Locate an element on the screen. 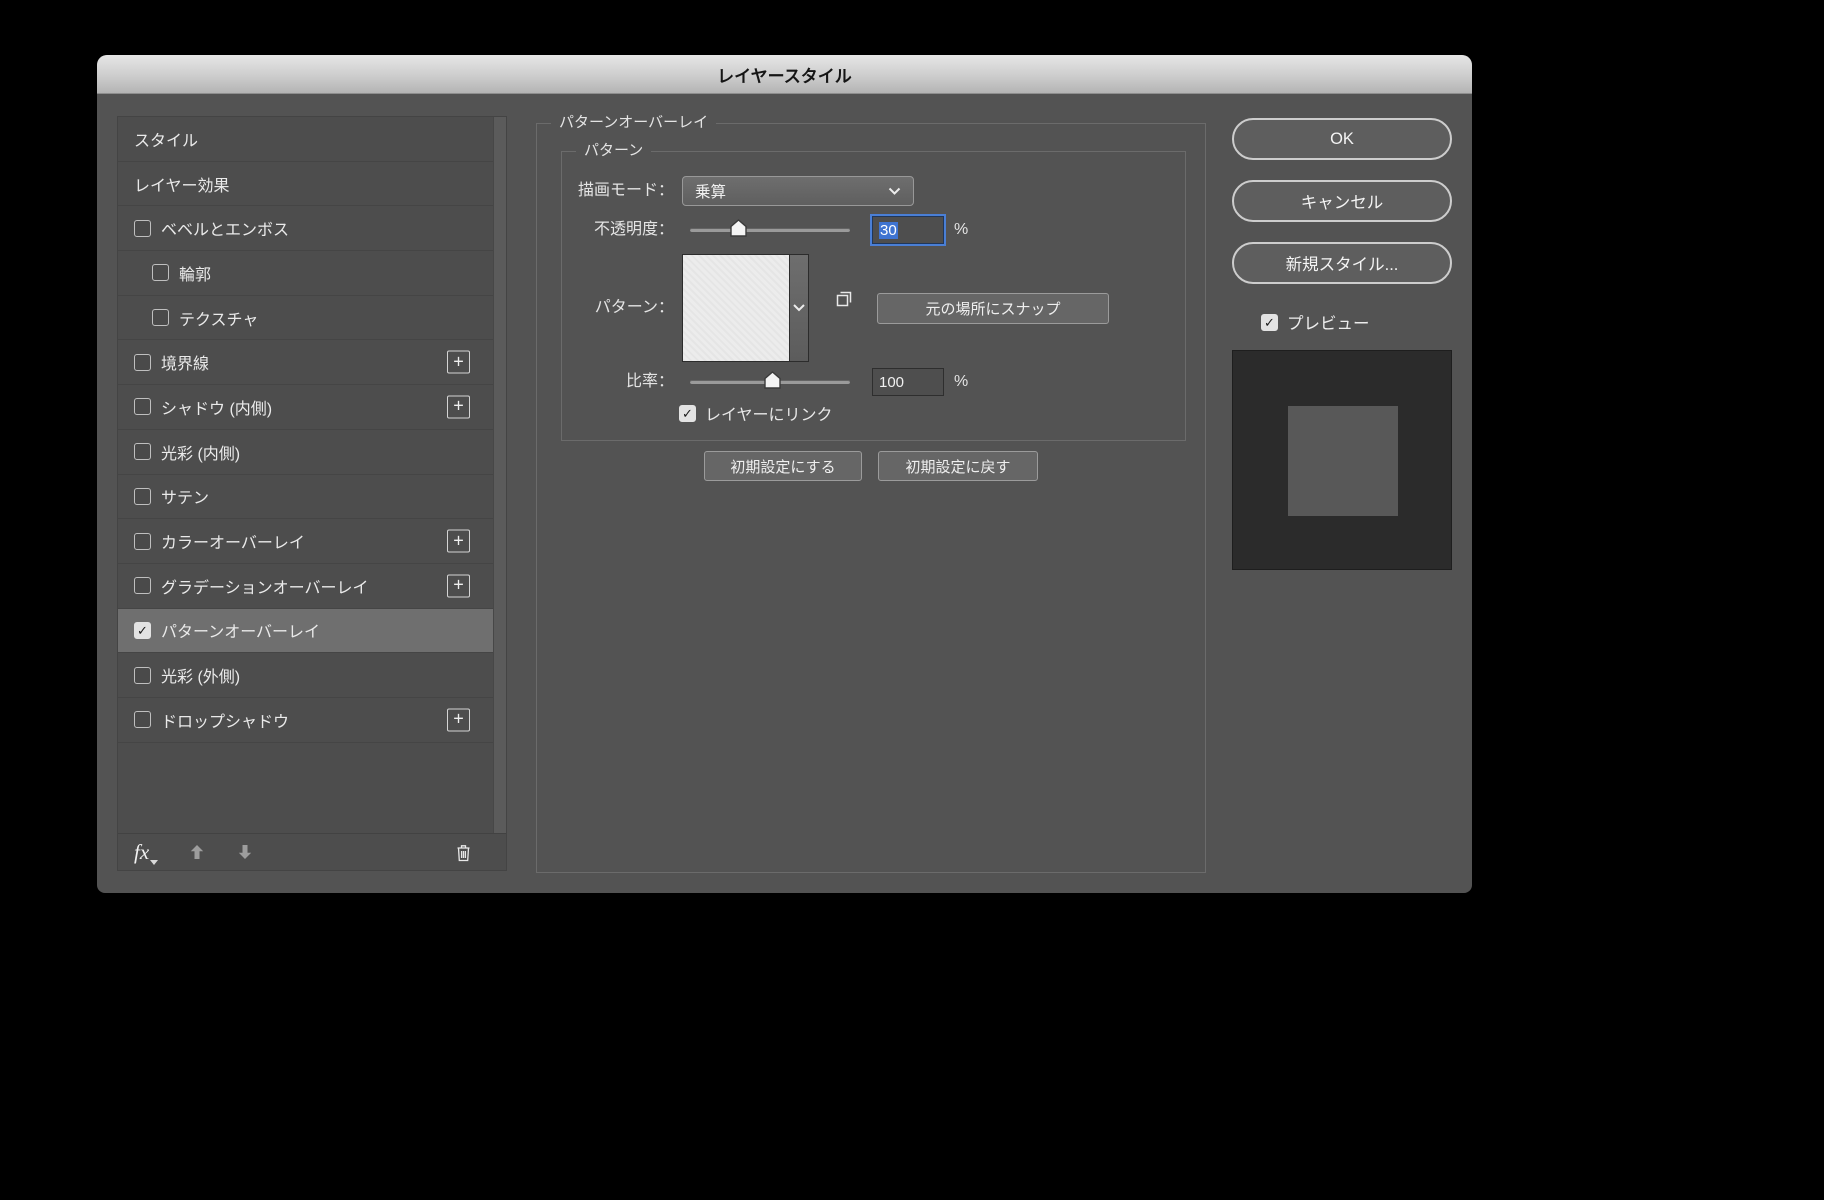 Image resolution: width=1824 pixels, height=1200 pixels. link-with-layer-checkbox is located at coordinates (687, 413).